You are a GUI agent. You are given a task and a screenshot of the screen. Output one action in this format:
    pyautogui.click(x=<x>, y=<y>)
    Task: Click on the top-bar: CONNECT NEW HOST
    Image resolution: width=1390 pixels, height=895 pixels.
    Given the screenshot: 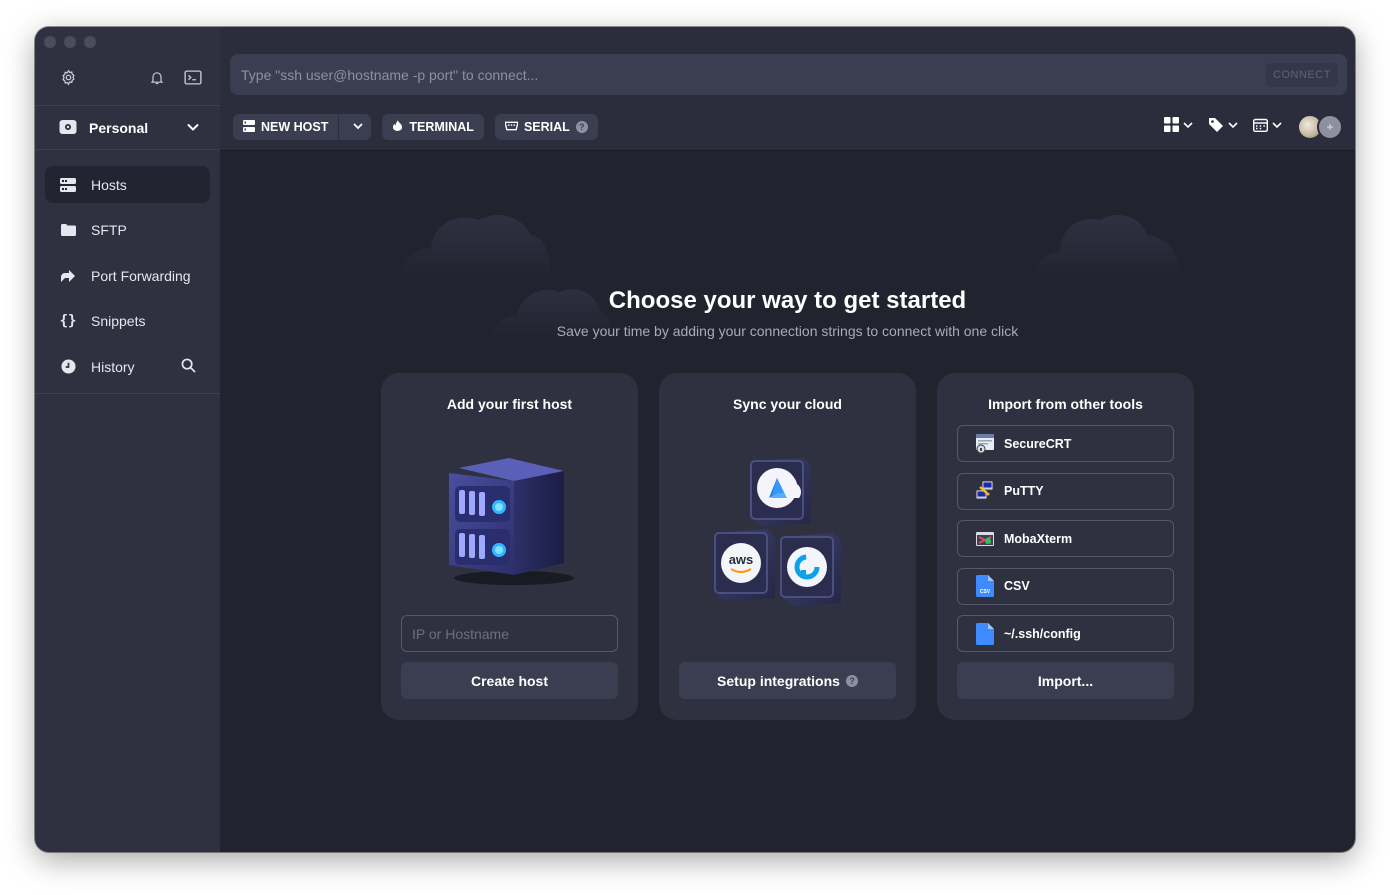 What is the action you would take?
    pyautogui.click(x=787, y=89)
    